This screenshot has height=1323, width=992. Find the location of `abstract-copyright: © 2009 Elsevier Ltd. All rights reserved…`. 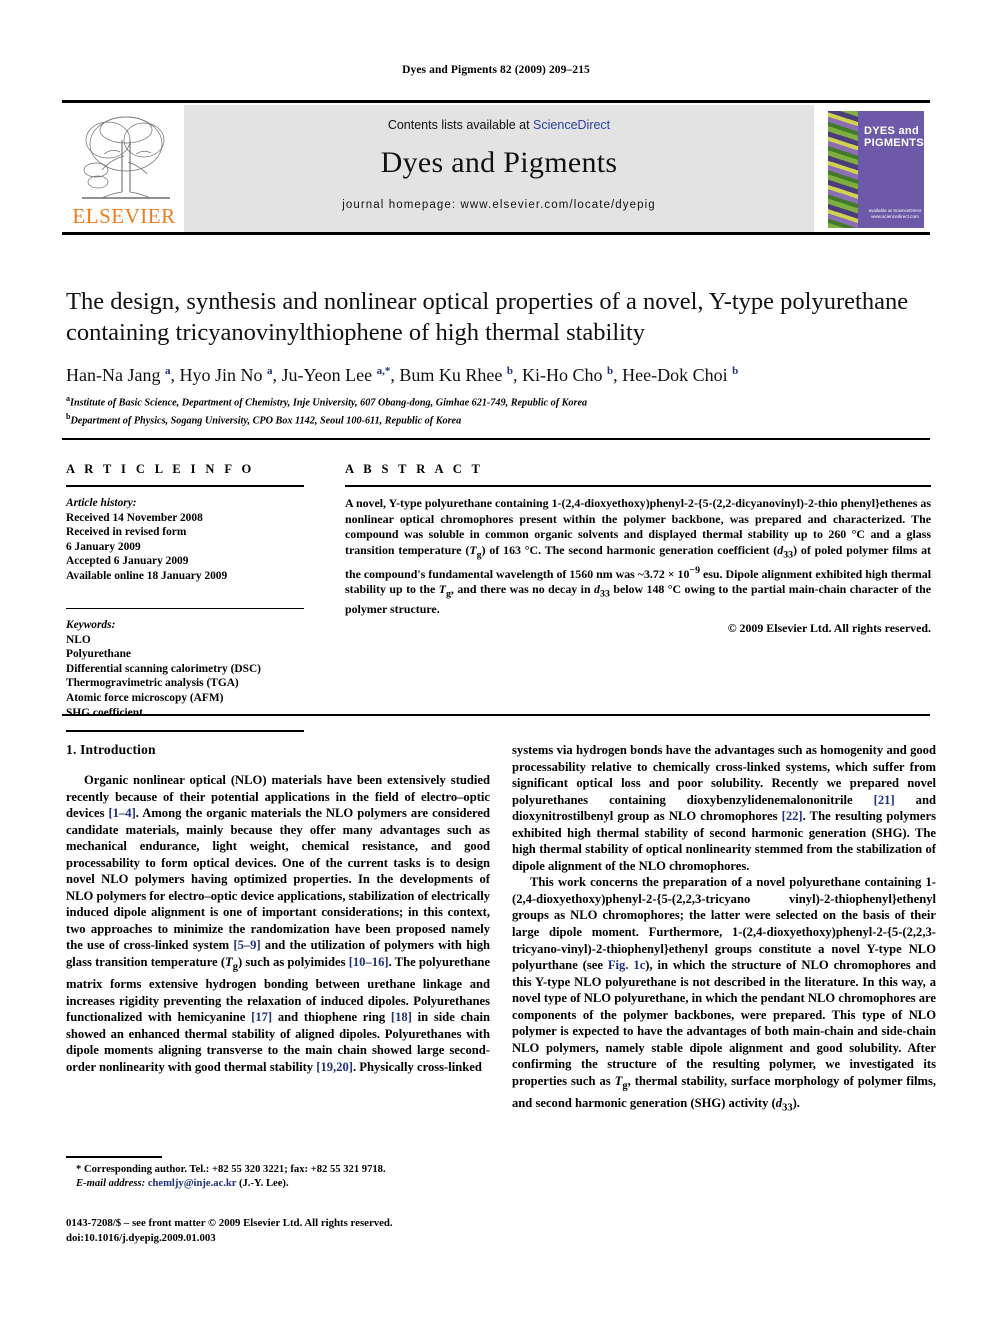

abstract-copyright: © 2009 Elsevier Ltd. All rights reserved… is located at coordinates (829, 627).